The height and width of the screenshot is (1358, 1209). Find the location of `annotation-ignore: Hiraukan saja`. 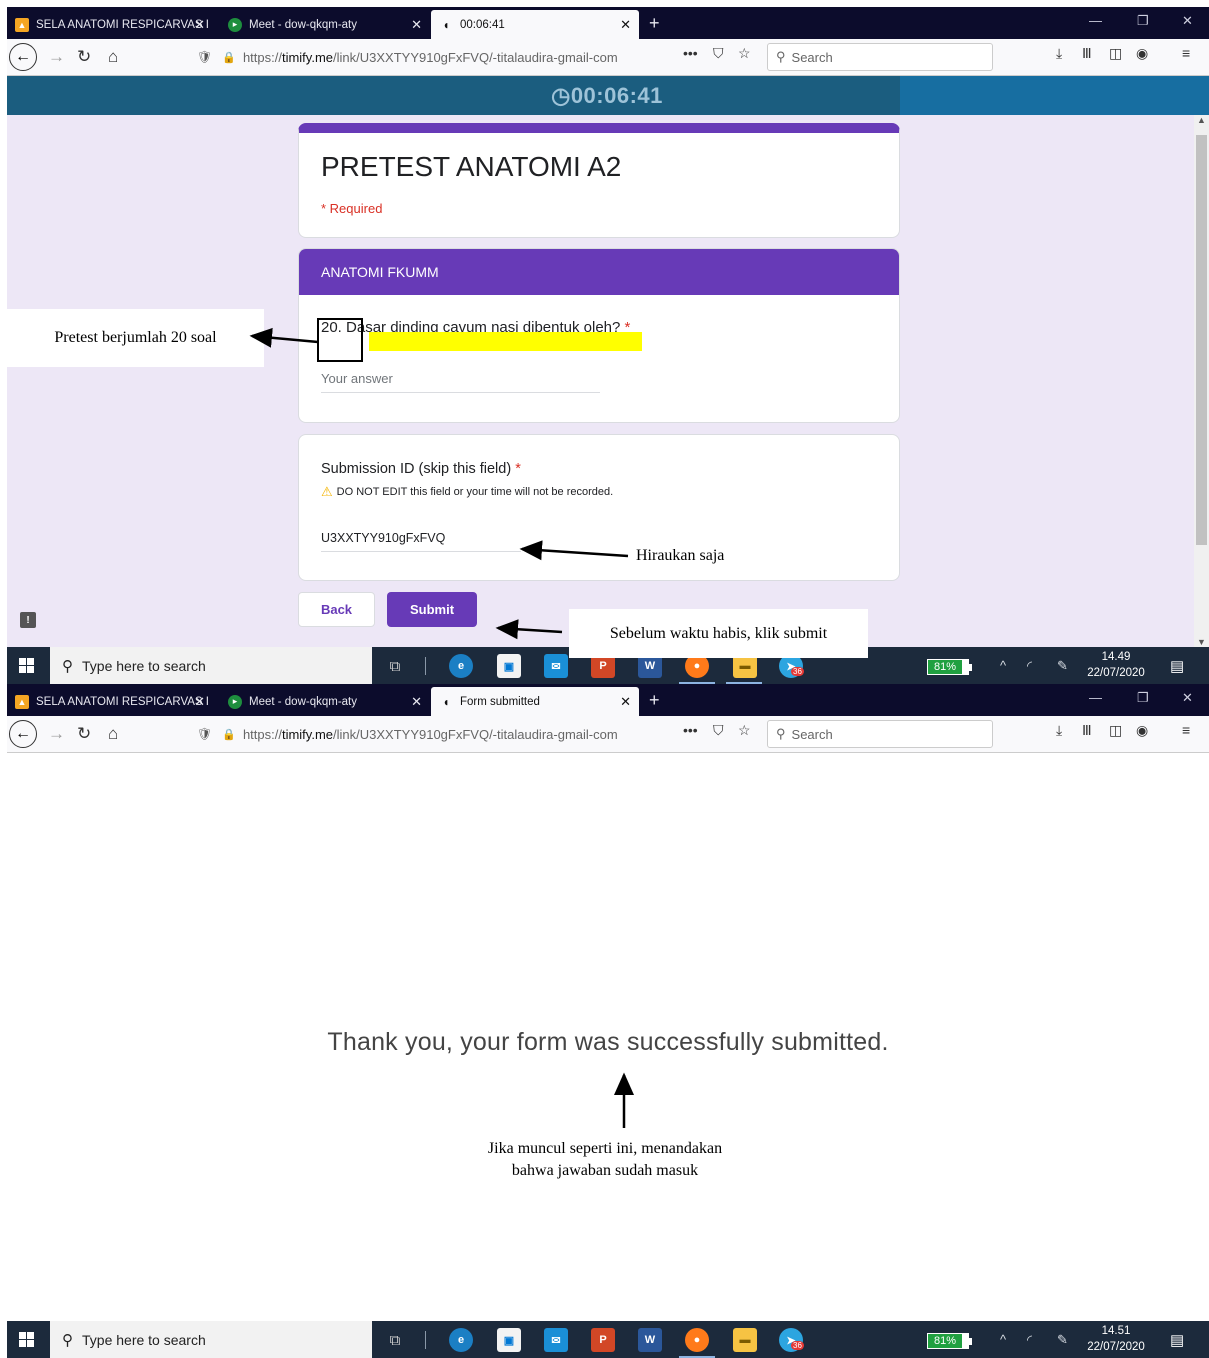

annotation-ignore: Hiraukan saja is located at coordinates (680, 555).